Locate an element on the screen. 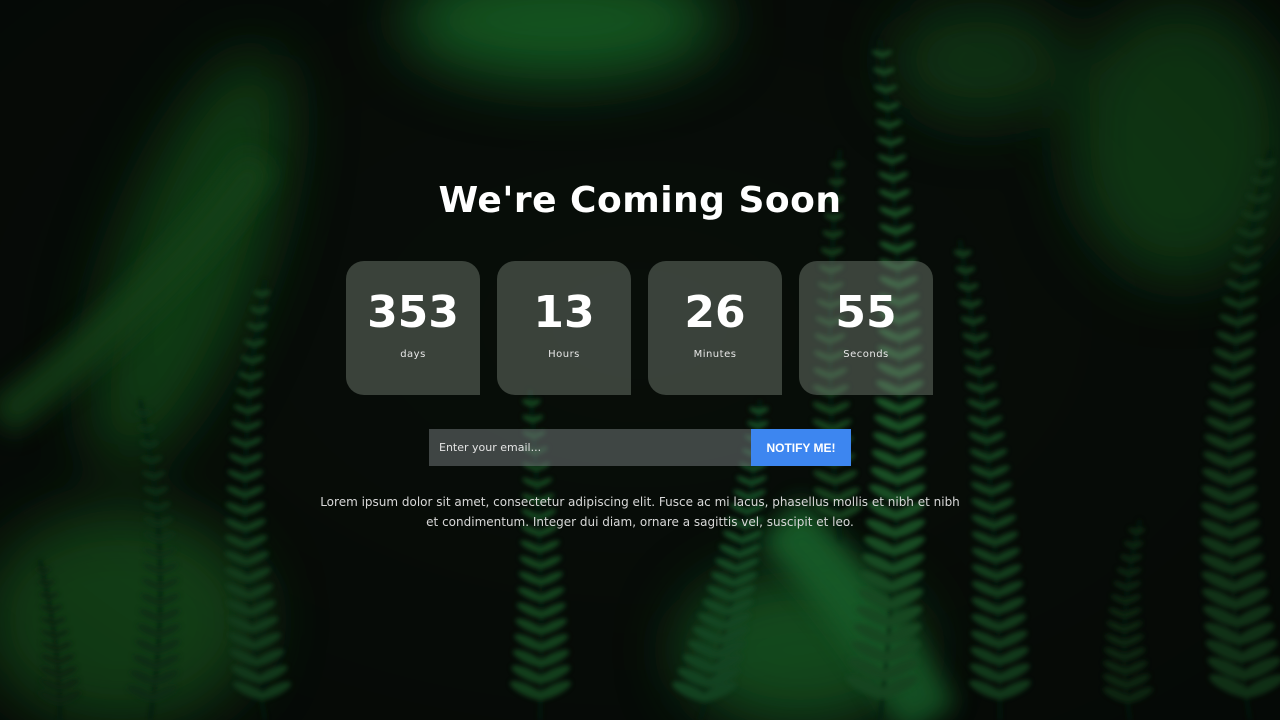 The image size is (1280, 720). countdown-seconds: 55 Seconds is located at coordinates (866, 328).